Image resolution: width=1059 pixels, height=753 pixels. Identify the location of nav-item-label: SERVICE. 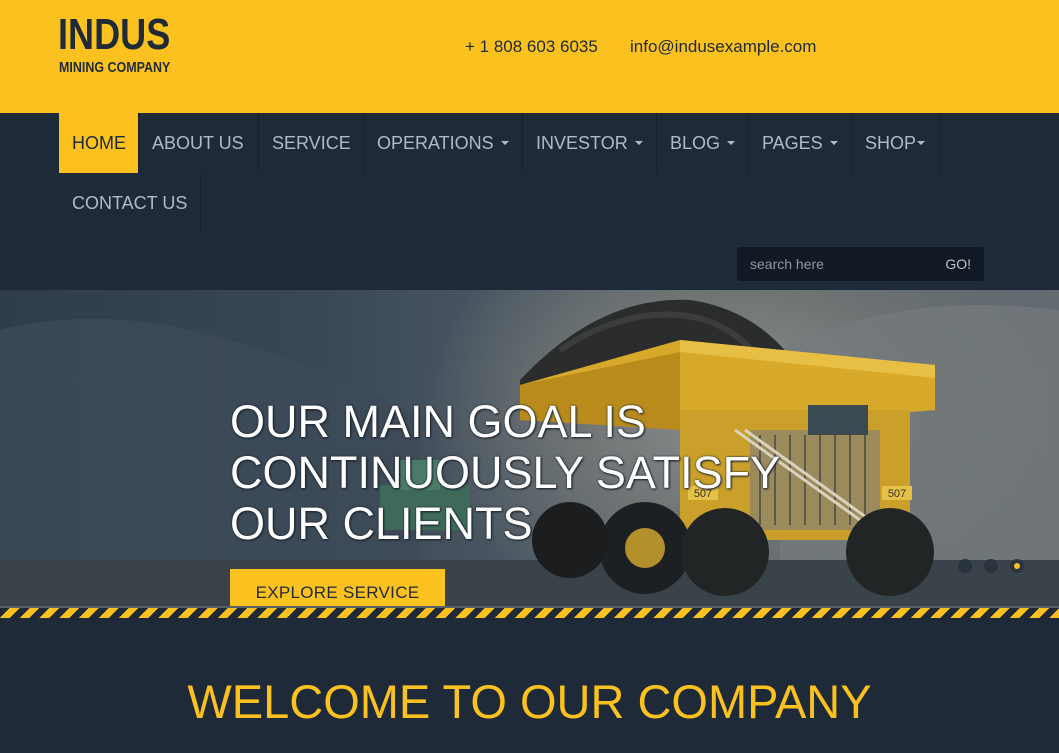
(311, 143).